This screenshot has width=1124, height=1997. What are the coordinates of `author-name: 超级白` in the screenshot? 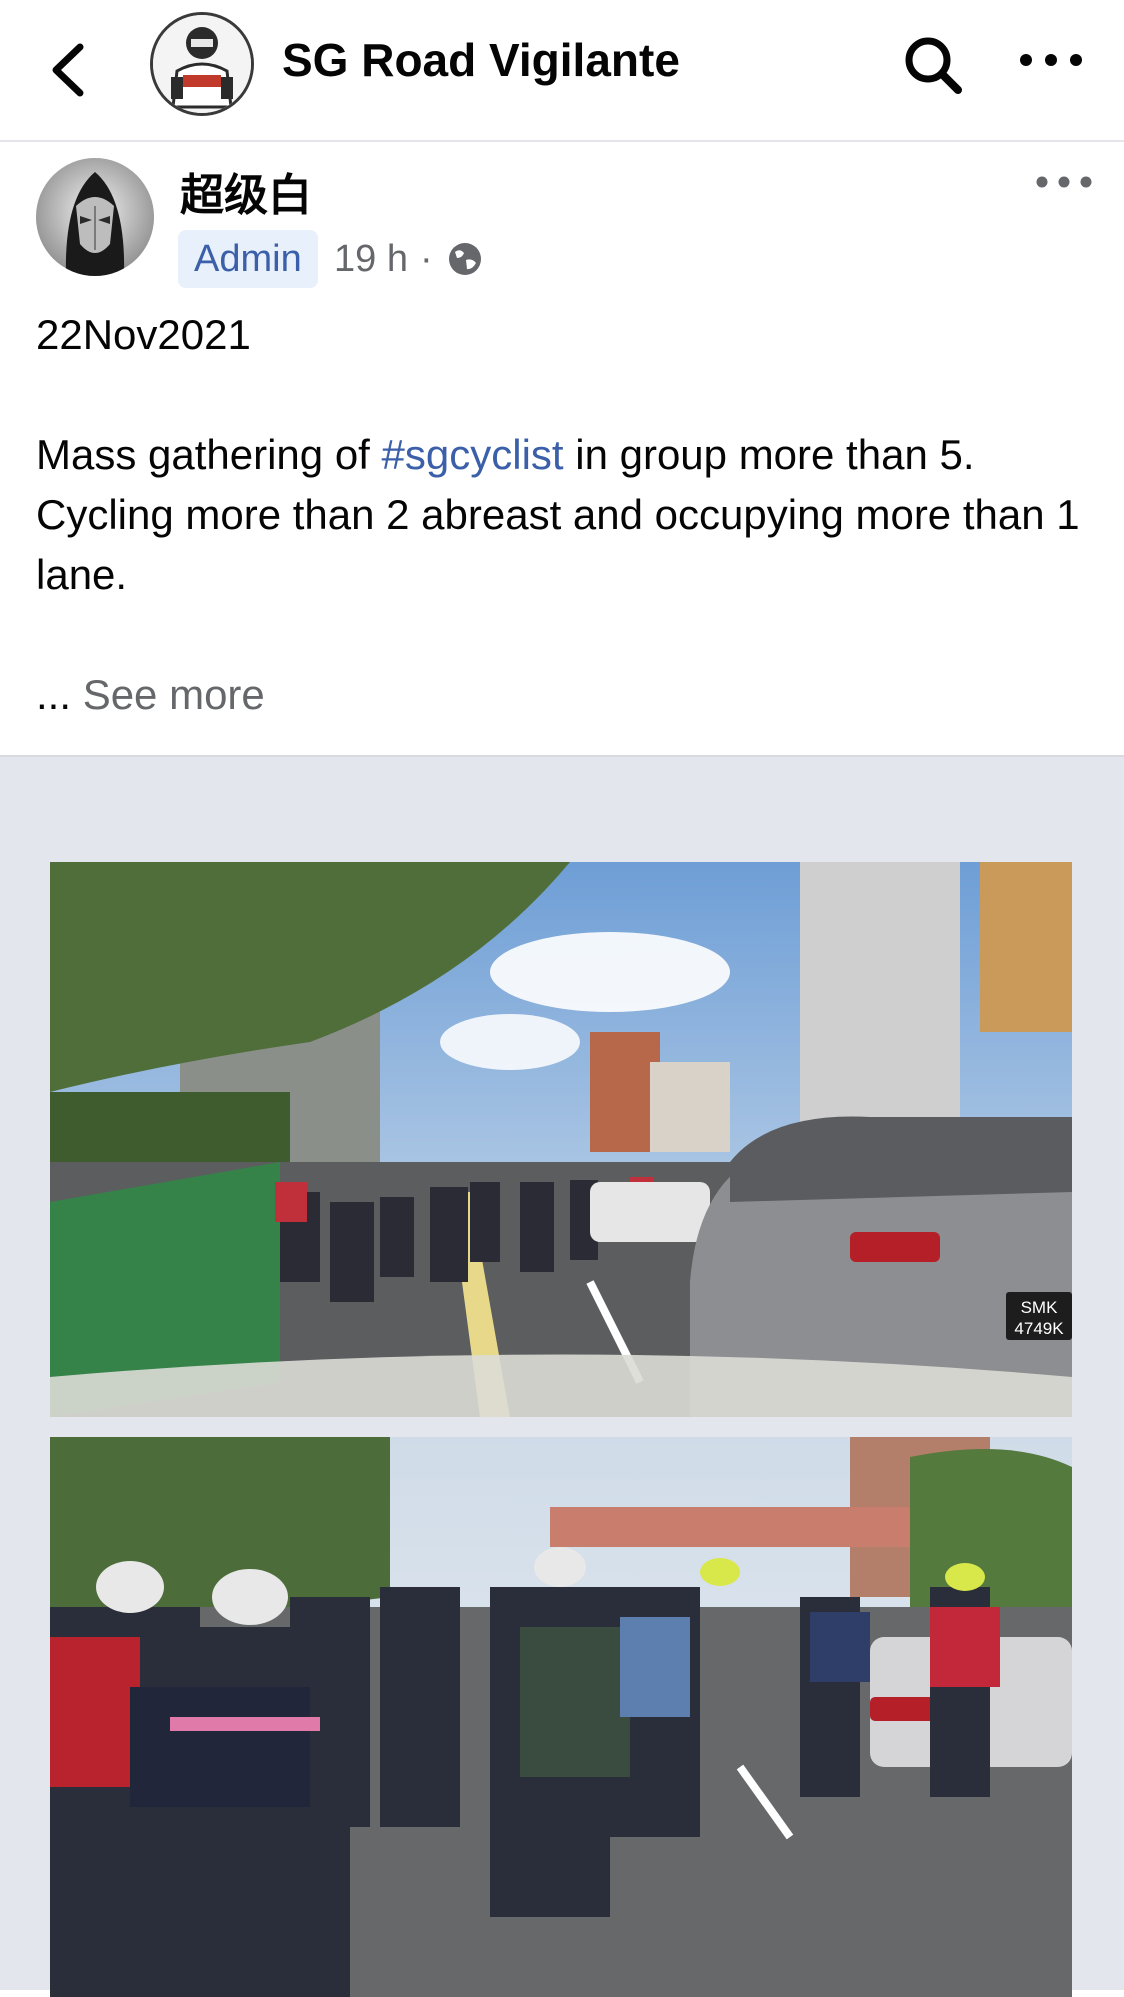 It's located at (246, 196).